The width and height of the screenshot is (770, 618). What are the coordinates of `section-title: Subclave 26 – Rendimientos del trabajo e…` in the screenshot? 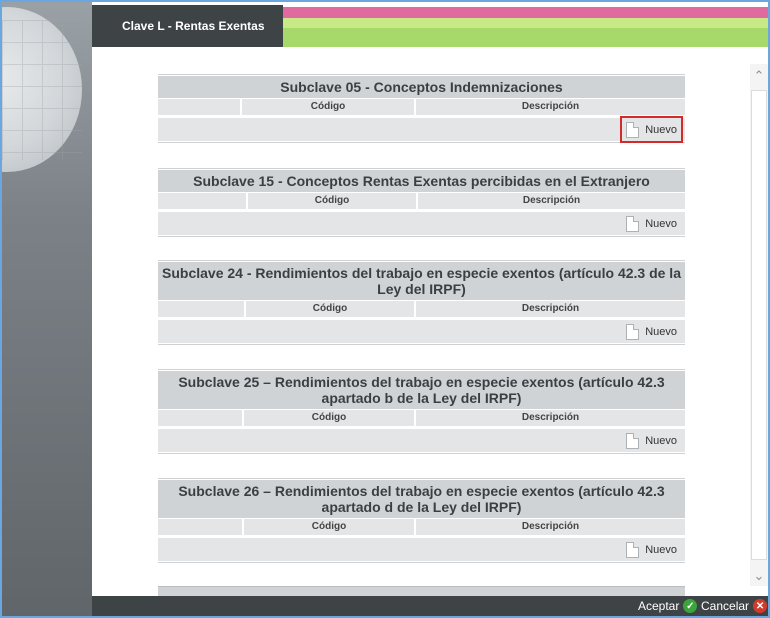 It's located at (421, 499).